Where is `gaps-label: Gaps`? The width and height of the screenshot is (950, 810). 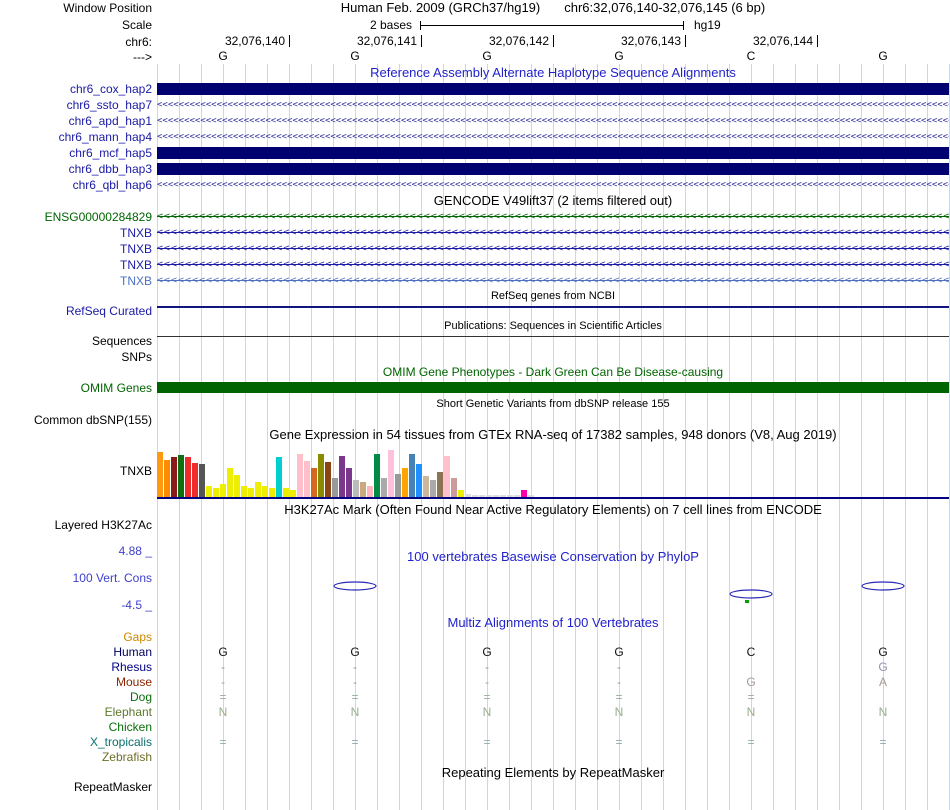 gaps-label: Gaps is located at coordinates (76, 637).